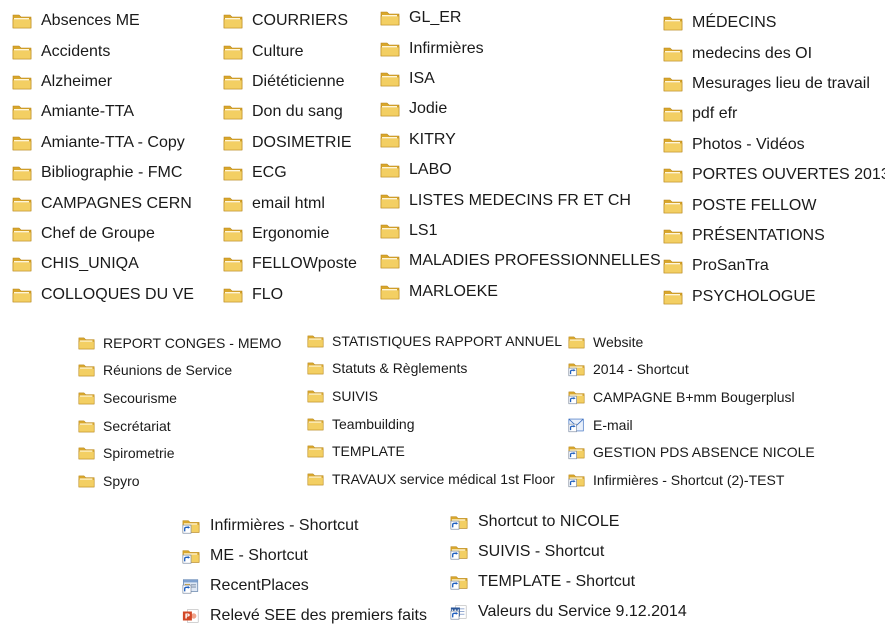  I want to click on folder-item-presentations: PRÉSENTATIONS, so click(744, 236).